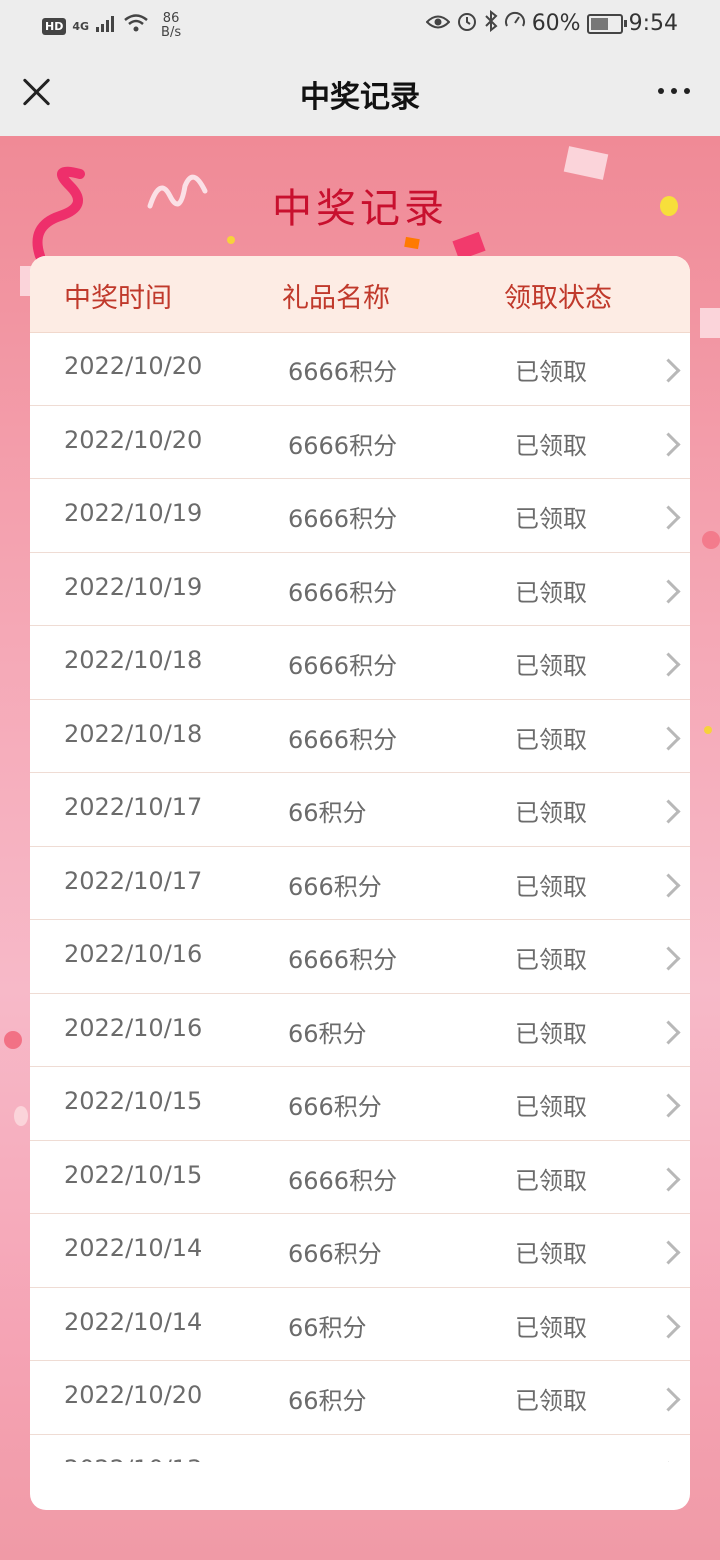 This screenshot has width=720, height=1560. What do you see at coordinates (360, 294) in the screenshot?
I see `table-header: 中奖时间 礼品名称 领取状态` at bounding box center [360, 294].